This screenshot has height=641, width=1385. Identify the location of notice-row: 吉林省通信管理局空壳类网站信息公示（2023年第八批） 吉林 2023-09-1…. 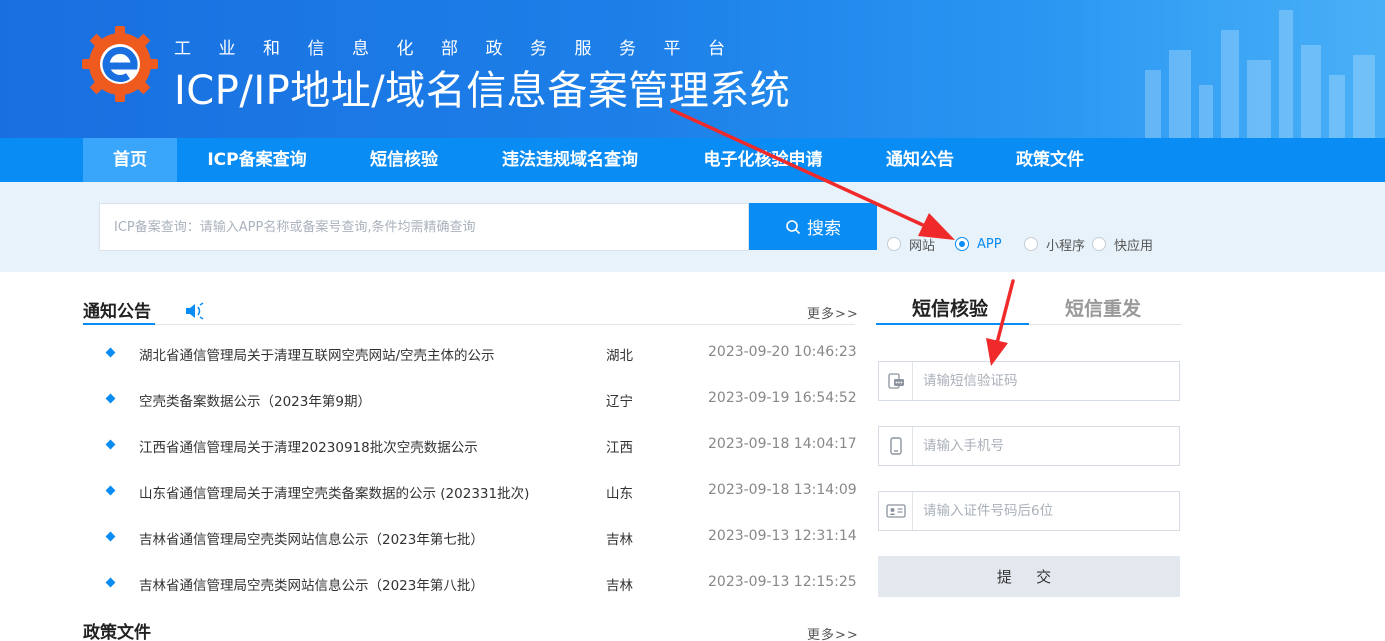
(480, 586).